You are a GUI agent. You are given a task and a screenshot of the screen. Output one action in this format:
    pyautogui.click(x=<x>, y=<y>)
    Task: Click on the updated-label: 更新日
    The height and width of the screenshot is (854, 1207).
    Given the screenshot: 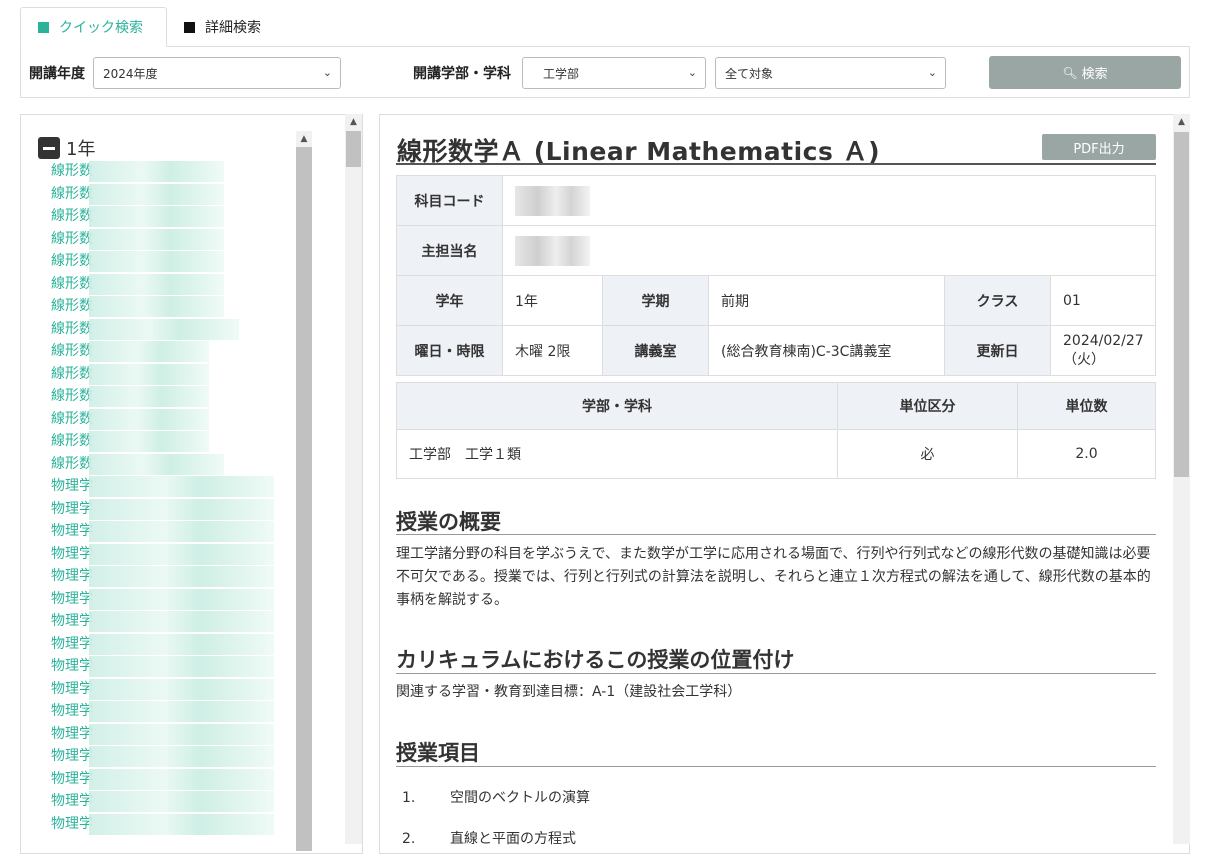 What is the action you would take?
    pyautogui.click(x=997, y=350)
    